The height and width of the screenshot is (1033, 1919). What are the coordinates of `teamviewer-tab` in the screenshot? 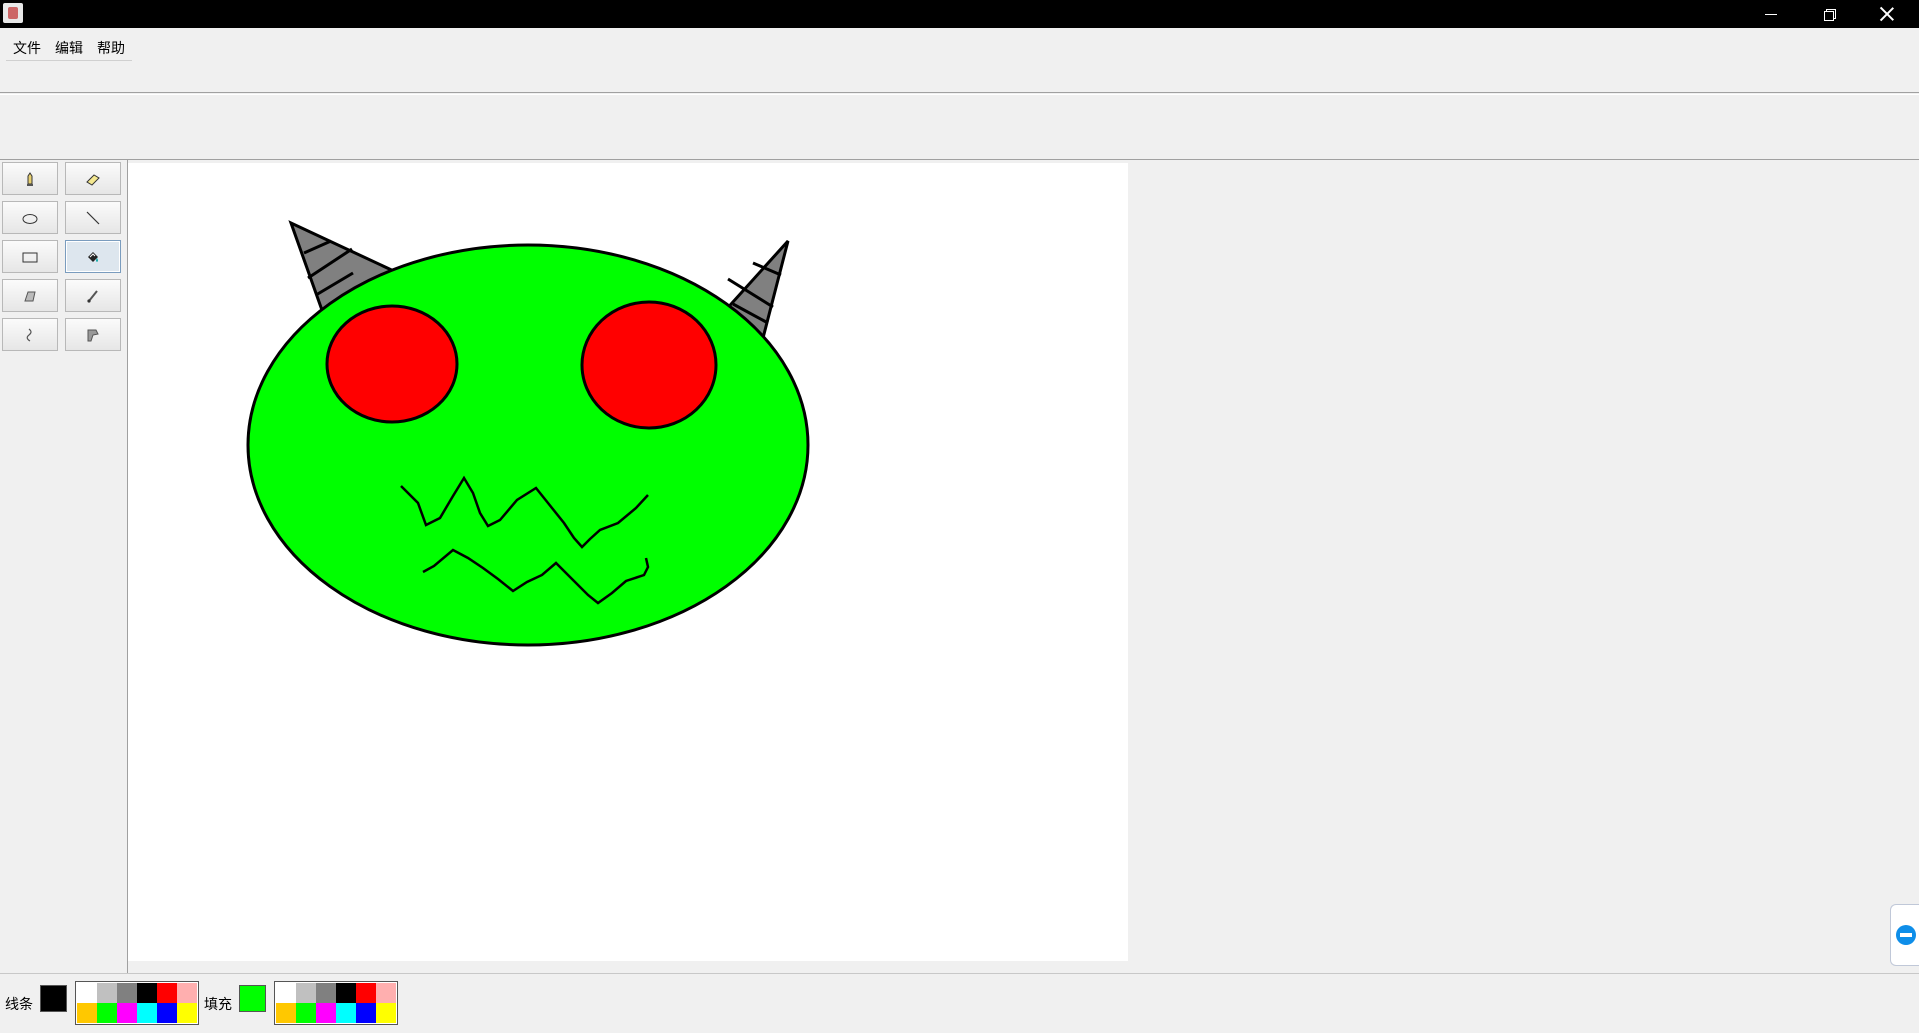 It's located at (1904, 935).